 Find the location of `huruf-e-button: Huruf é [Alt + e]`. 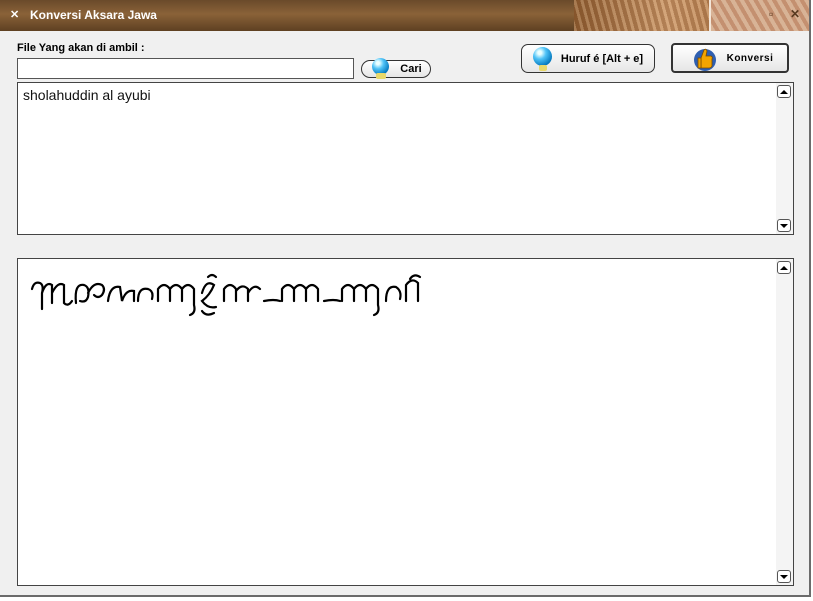

huruf-e-button: Huruf é [Alt + e] is located at coordinates (588, 58).